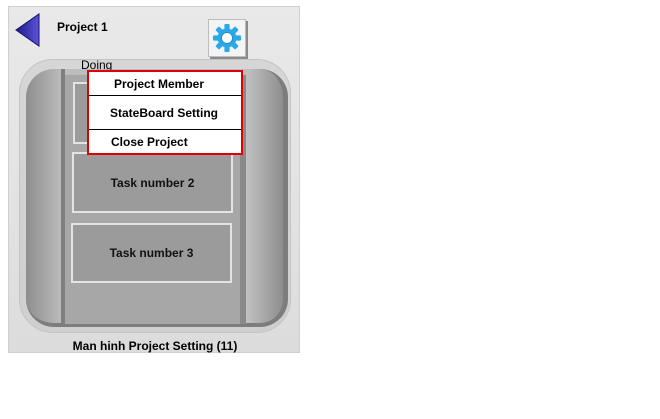  I want to click on back-arrow-icon, so click(27, 30).